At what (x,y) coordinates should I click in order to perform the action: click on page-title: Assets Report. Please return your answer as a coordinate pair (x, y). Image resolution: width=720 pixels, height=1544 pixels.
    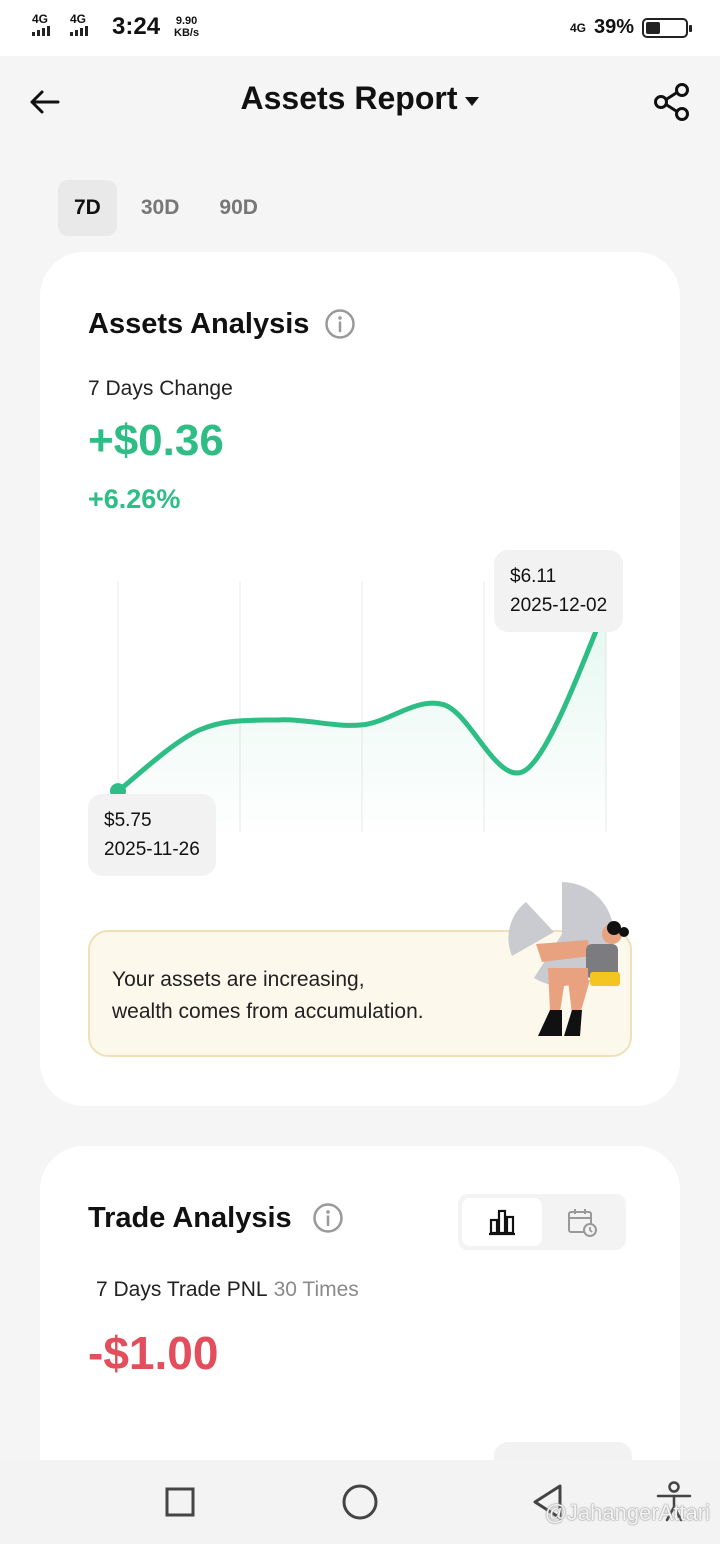
    Looking at the image, I should click on (349, 98).